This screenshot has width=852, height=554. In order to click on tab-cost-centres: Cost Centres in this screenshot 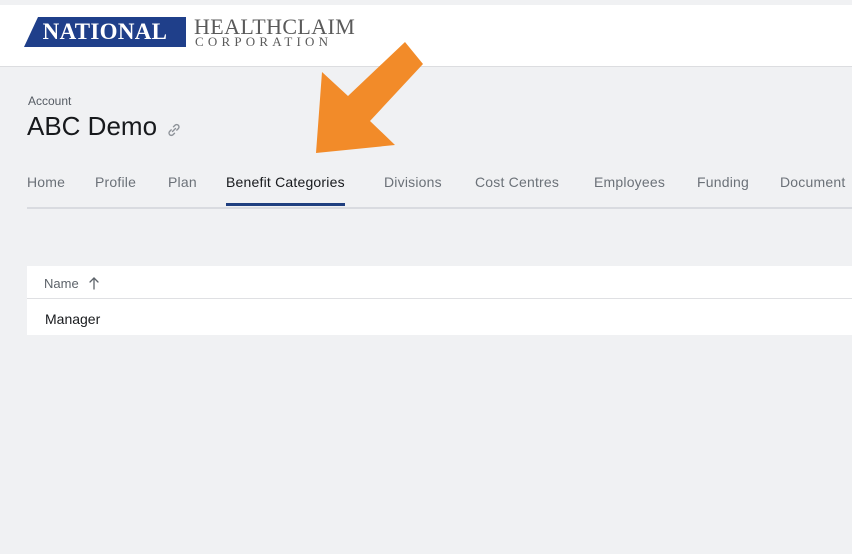, I will do `click(517, 188)`.